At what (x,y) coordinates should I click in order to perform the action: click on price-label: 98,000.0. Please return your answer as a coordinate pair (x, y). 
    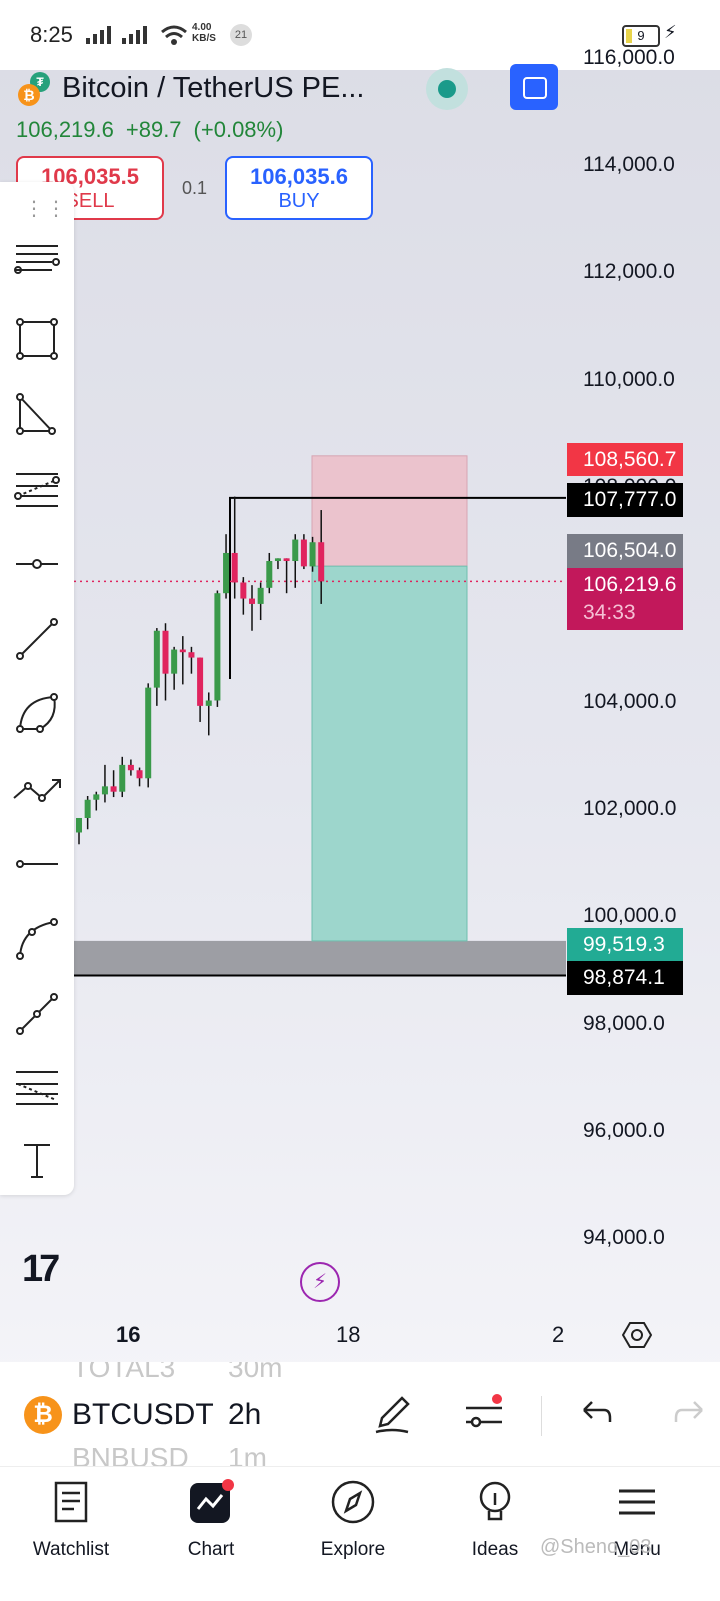
    Looking at the image, I should click on (624, 1023).